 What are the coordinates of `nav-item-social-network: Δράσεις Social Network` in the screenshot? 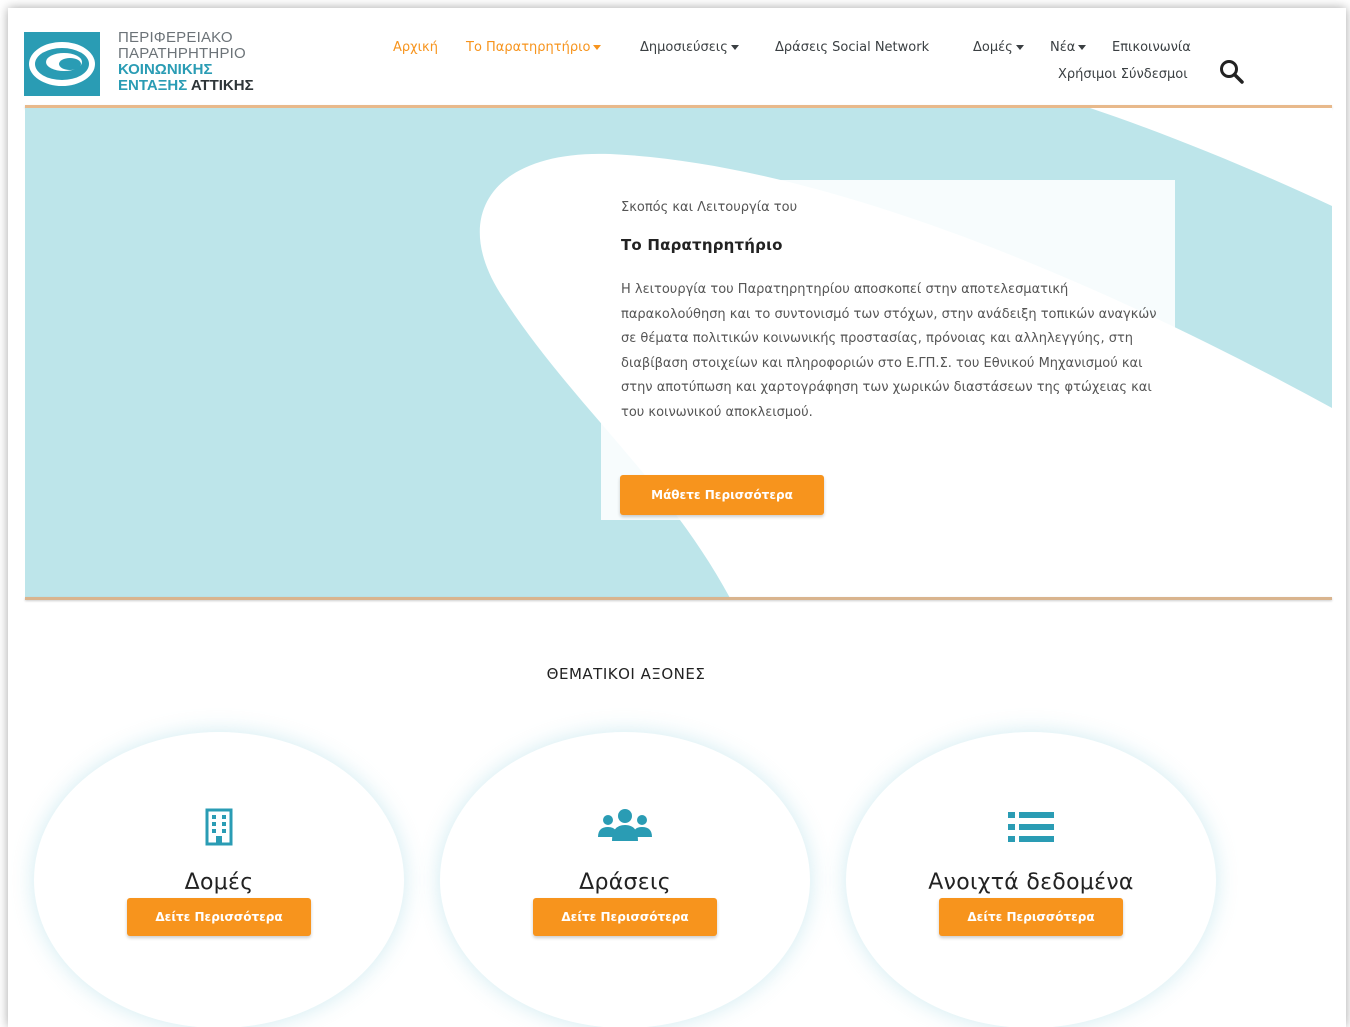 It's located at (852, 47).